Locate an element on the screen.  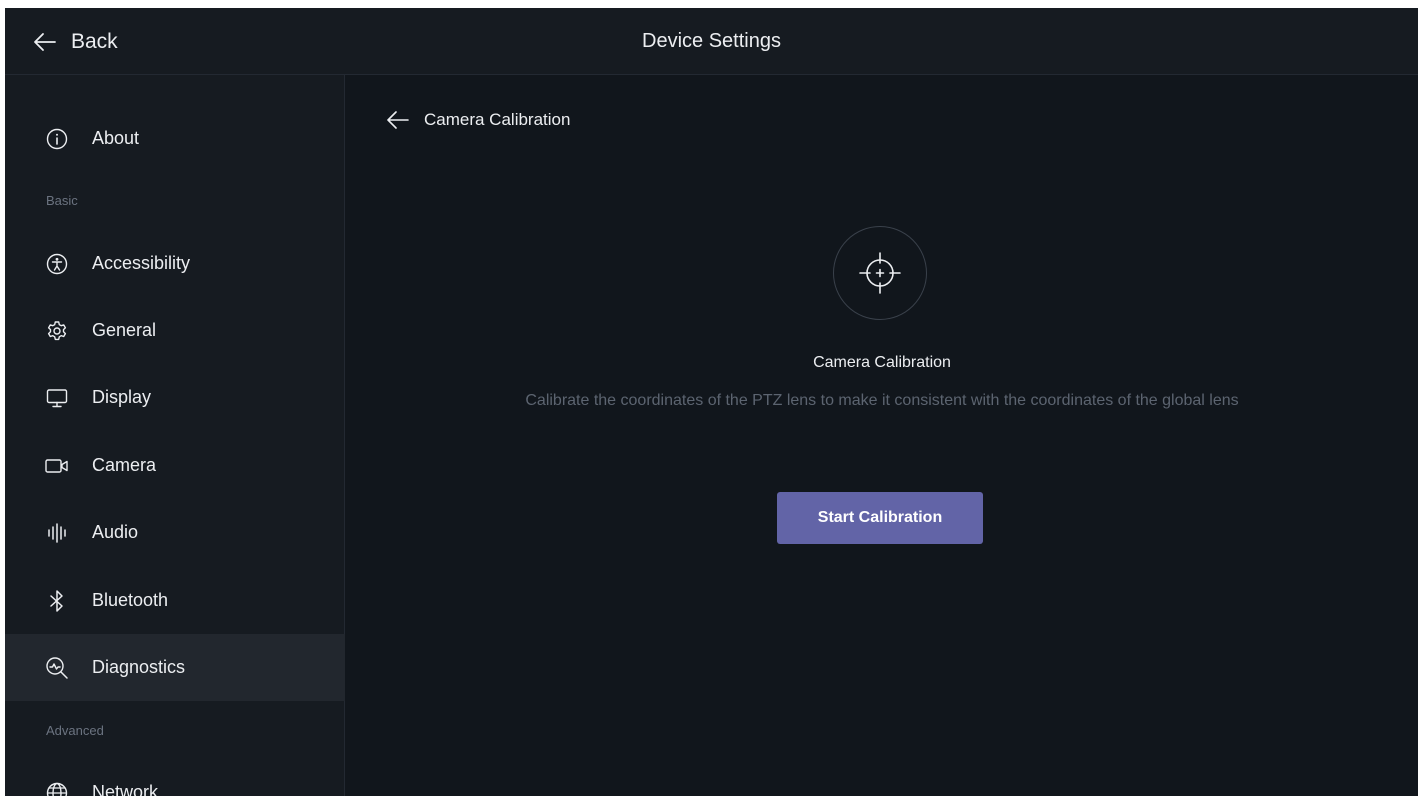
sidebar-item-camera: Camera is located at coordinates (175, 465).